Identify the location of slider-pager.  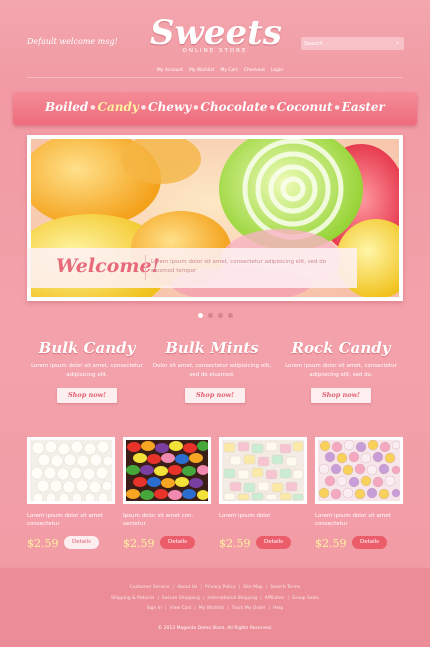
(215, 315).